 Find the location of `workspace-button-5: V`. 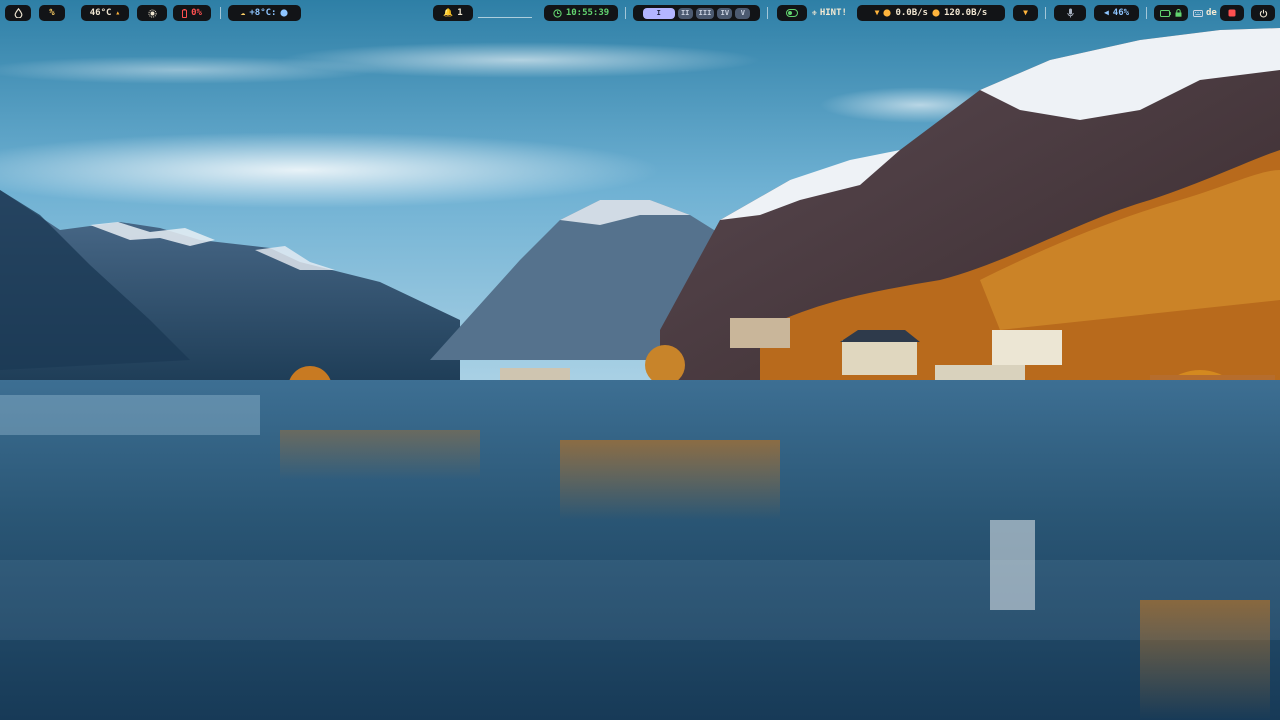

workspace-button-5: V is located at coordinates (743, 13).